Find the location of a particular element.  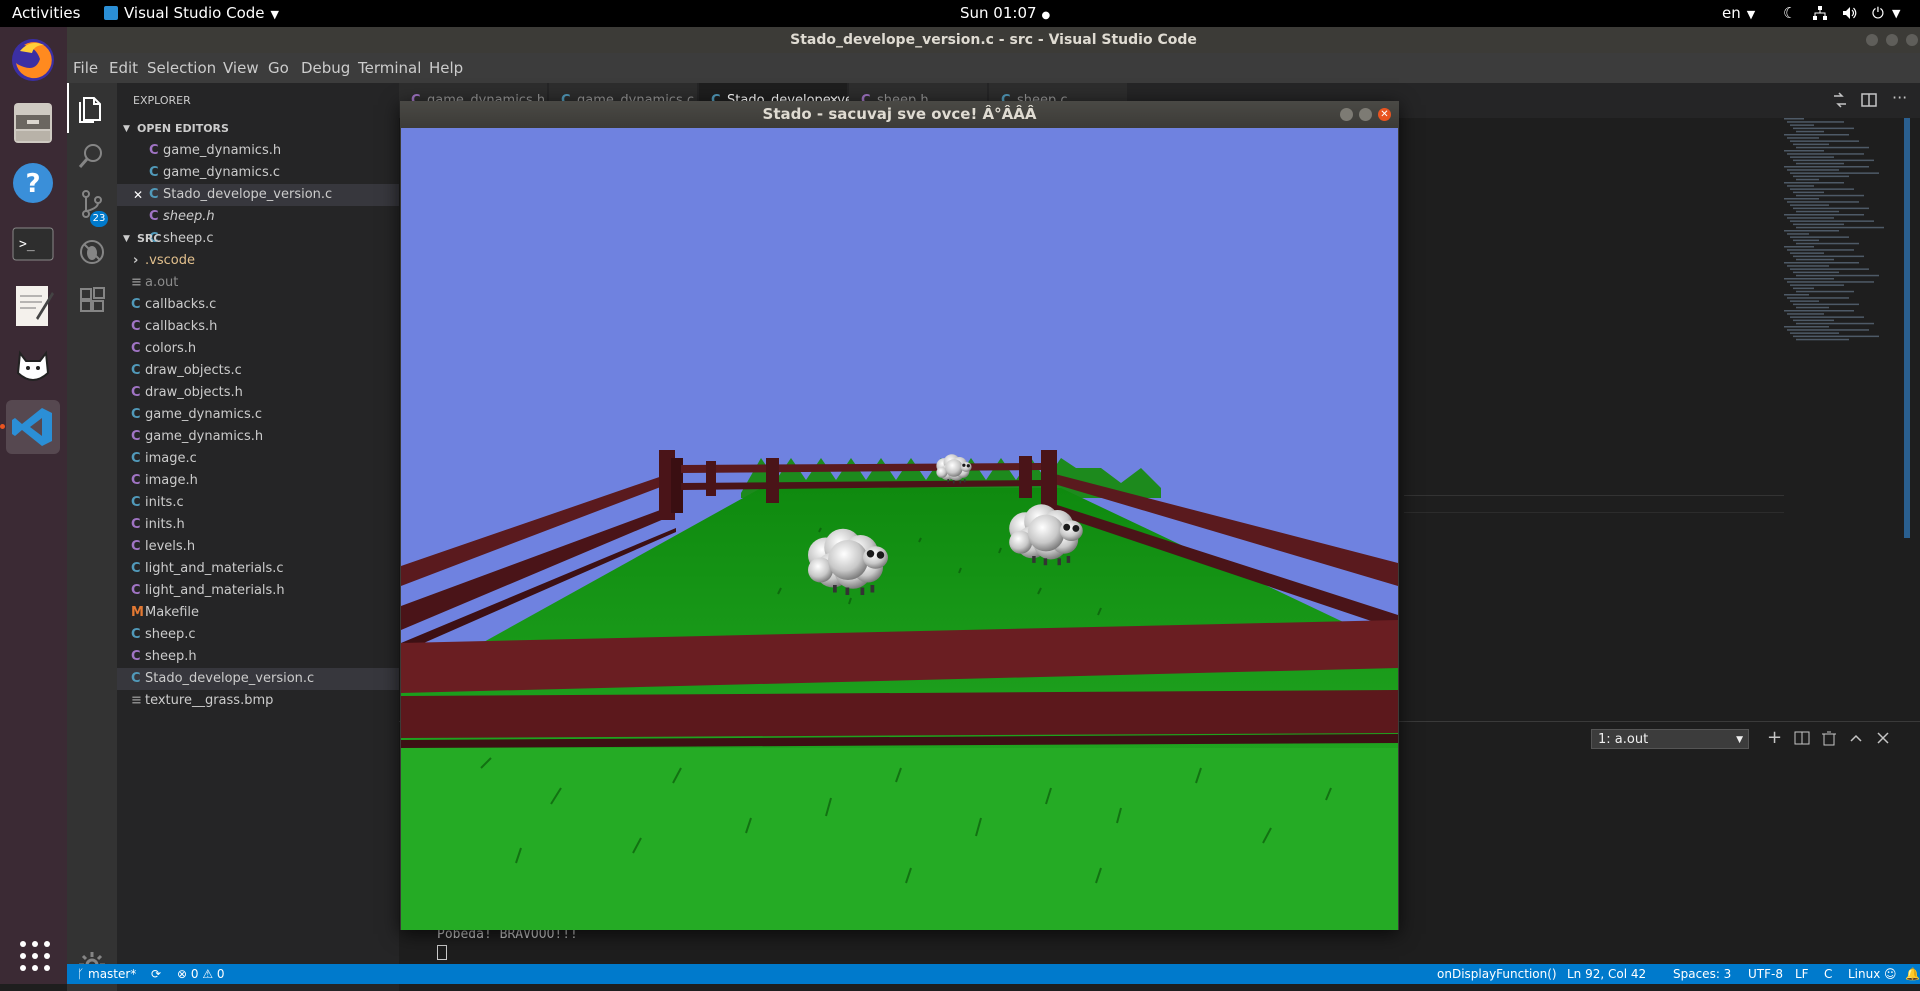

language-indicator: en ▼ is located at coordinates (1738, 14).